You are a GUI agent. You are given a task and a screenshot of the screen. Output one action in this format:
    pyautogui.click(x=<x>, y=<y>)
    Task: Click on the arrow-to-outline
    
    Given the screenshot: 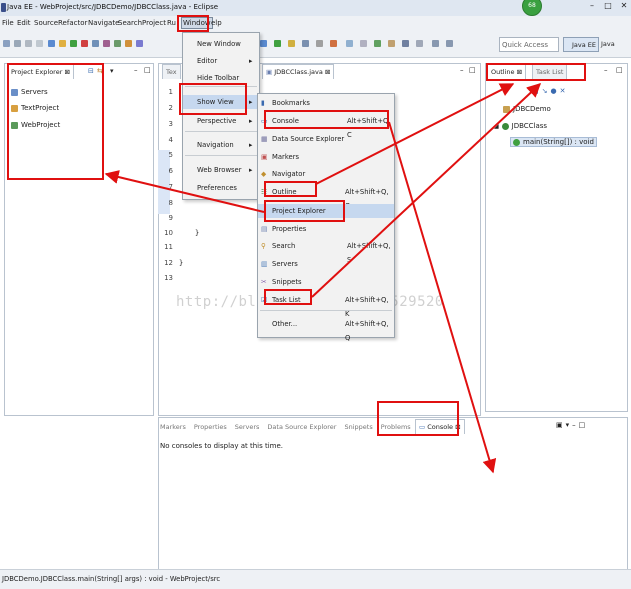 What is the action you would take?
    pyautogui.click(x=415, y=134)
    